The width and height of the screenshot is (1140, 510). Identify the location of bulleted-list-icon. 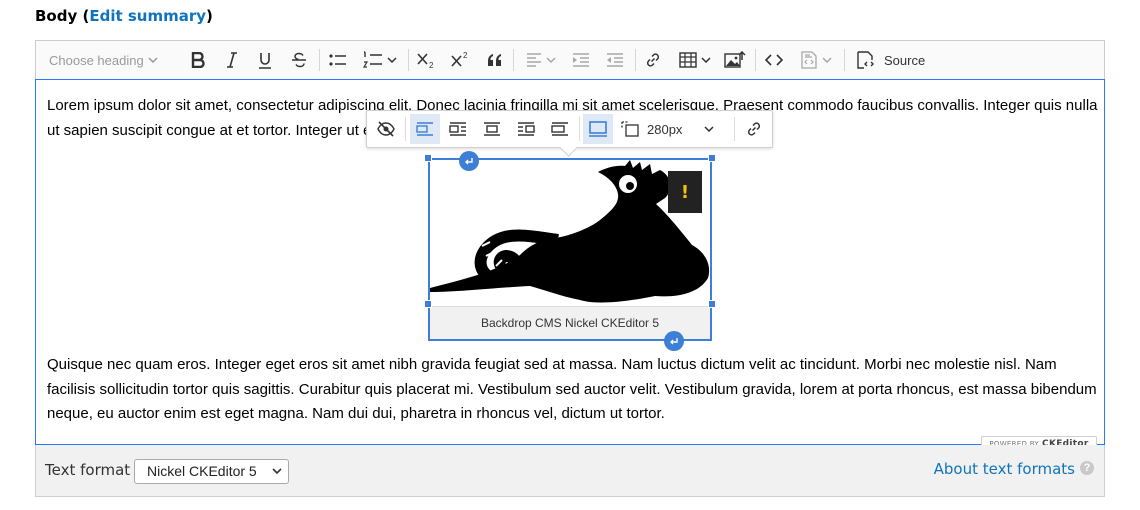
(337, 60).